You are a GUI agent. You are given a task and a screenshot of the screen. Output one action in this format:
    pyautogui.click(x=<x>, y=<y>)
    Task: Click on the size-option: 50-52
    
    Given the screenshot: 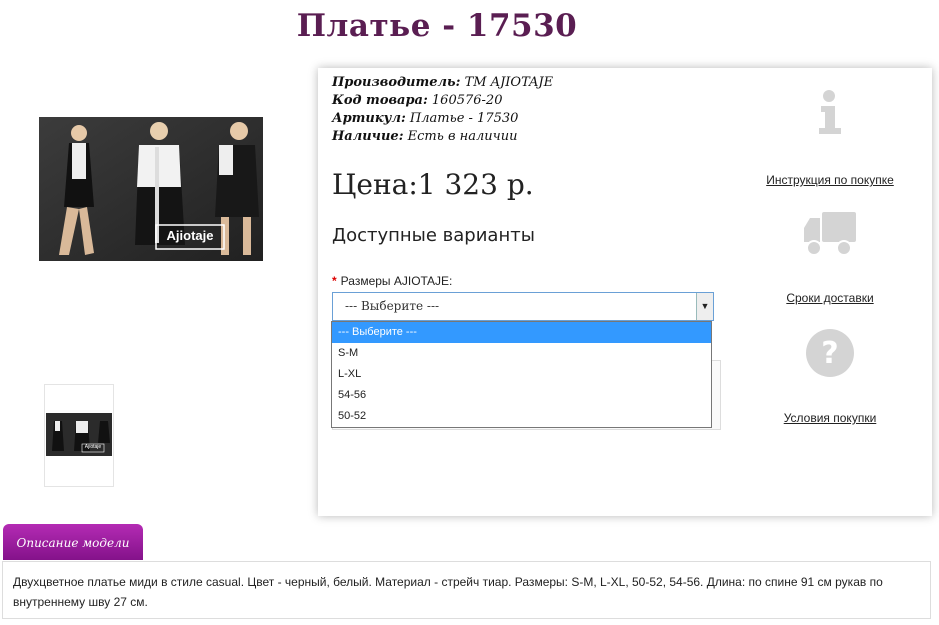 What is the action you would take?
    pyautogui.click(x=521, y=416)
    